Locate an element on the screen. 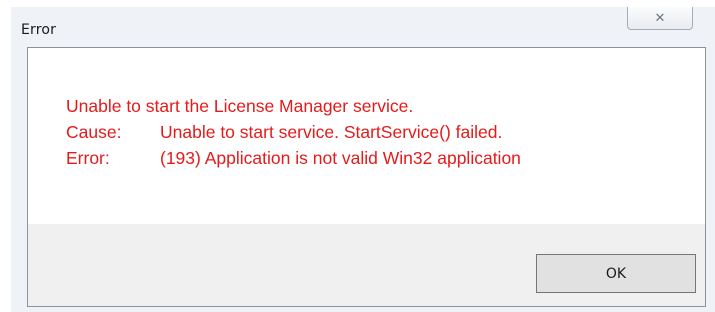 This screenshot has width=715, height=312. error-label: Error: is located at coordinates (88, 158).